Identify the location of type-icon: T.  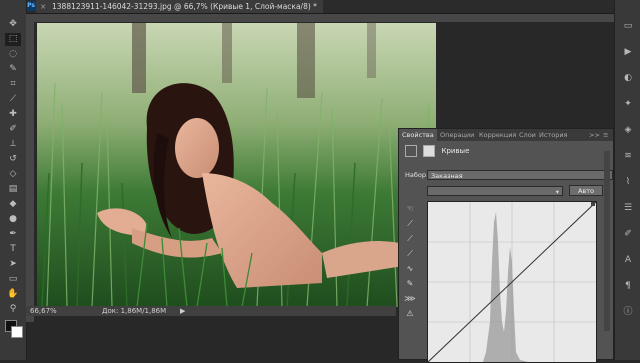
(13, 249).